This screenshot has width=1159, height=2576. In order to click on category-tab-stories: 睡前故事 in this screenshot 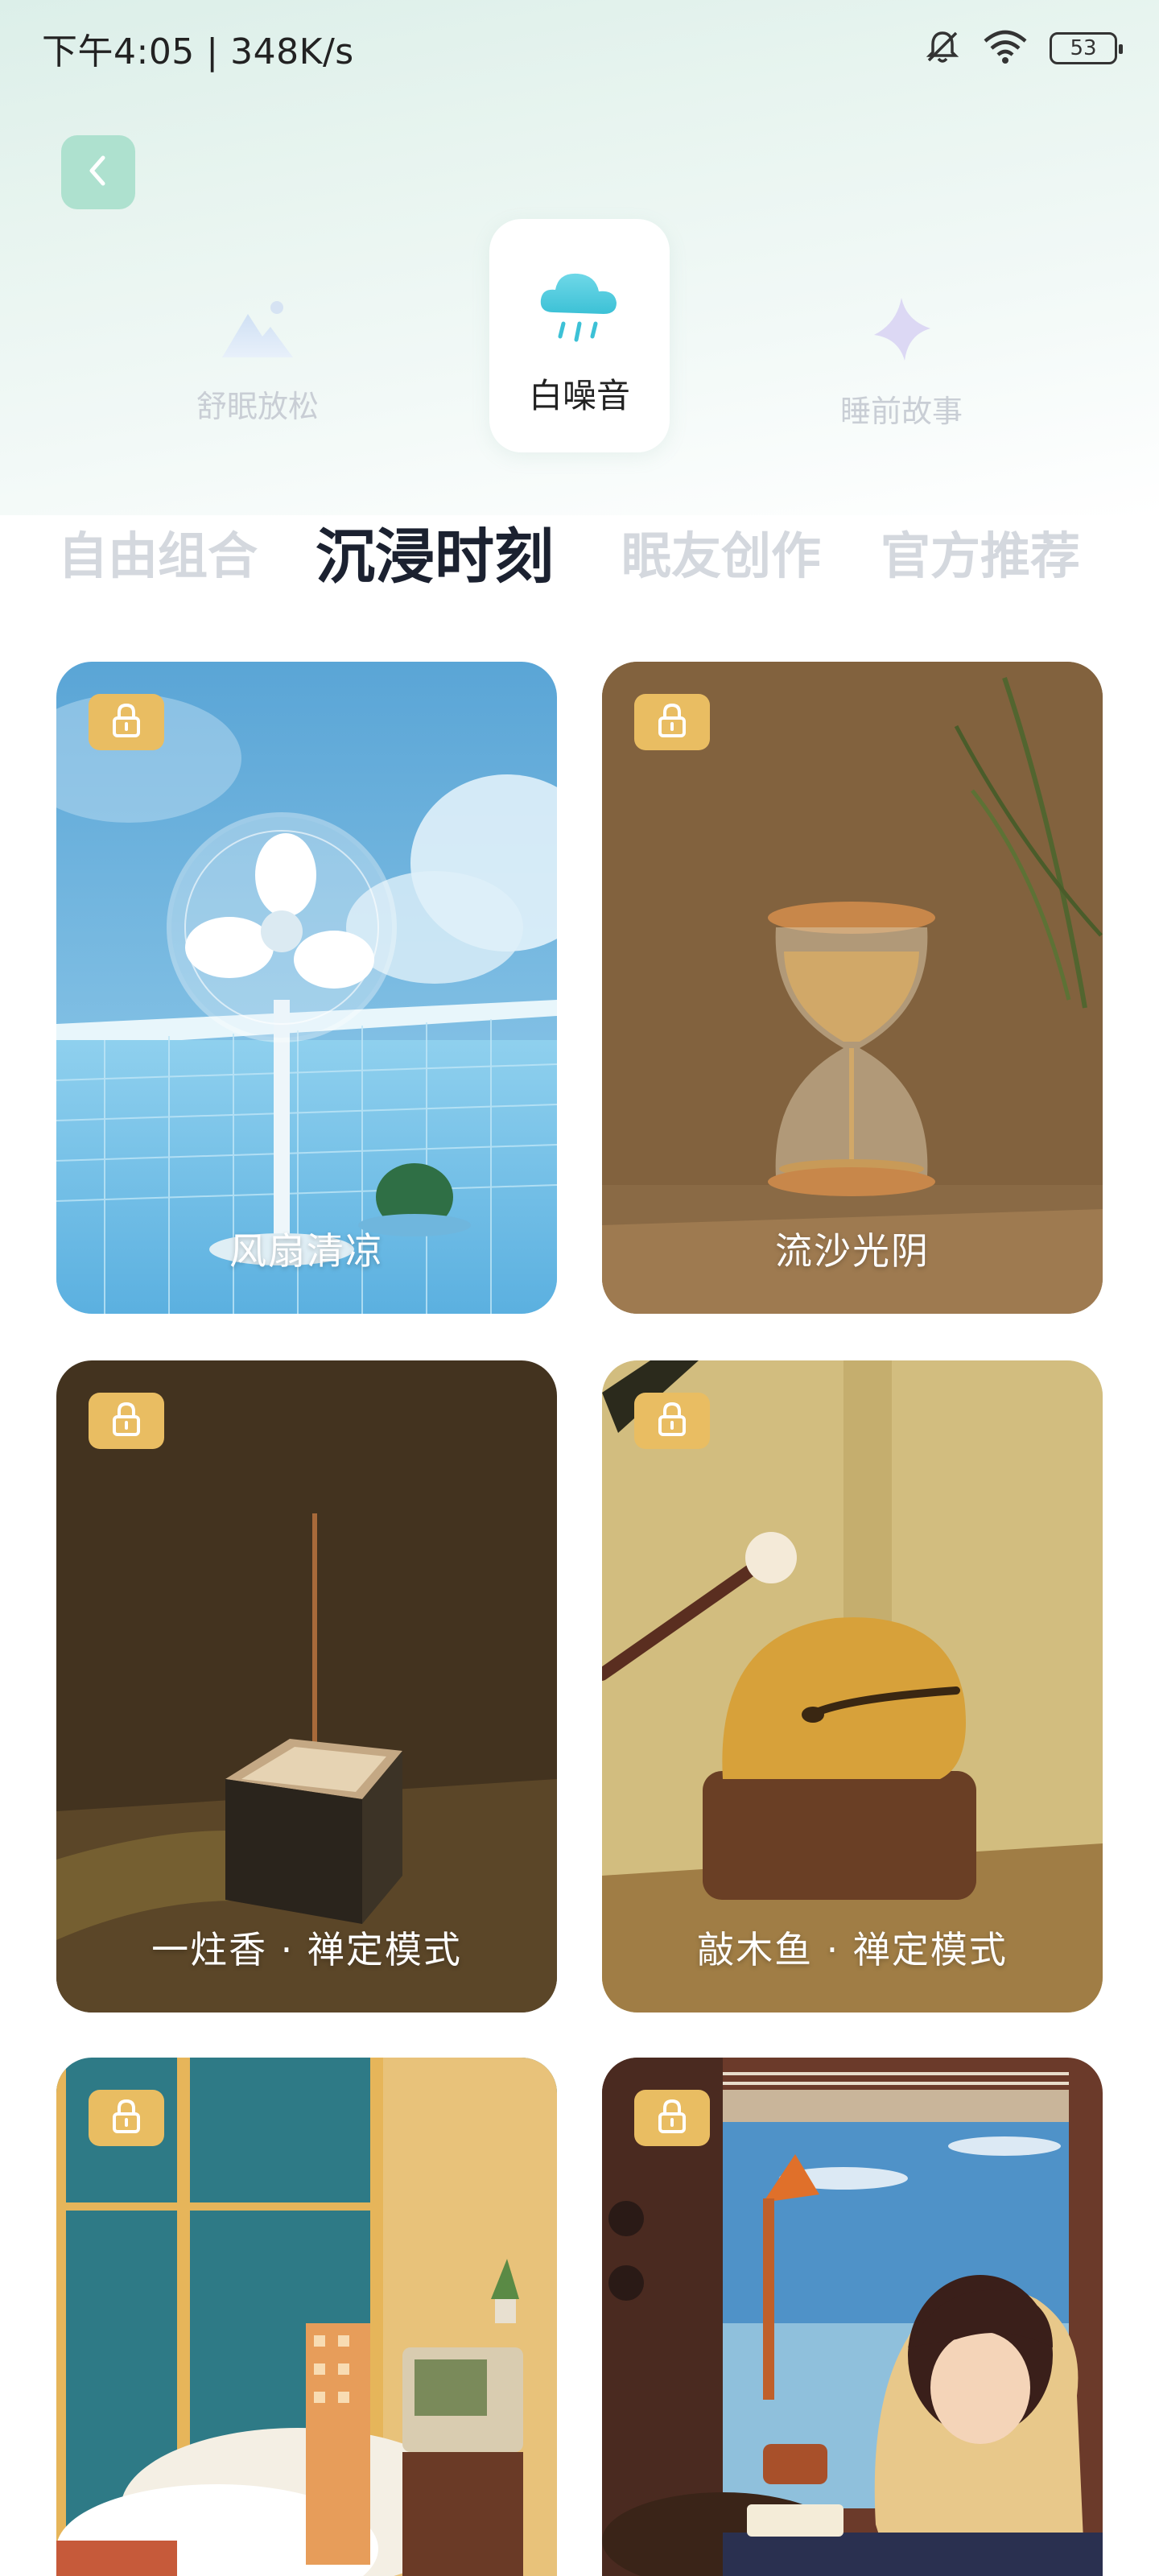, I will do `click(901, 335)`.